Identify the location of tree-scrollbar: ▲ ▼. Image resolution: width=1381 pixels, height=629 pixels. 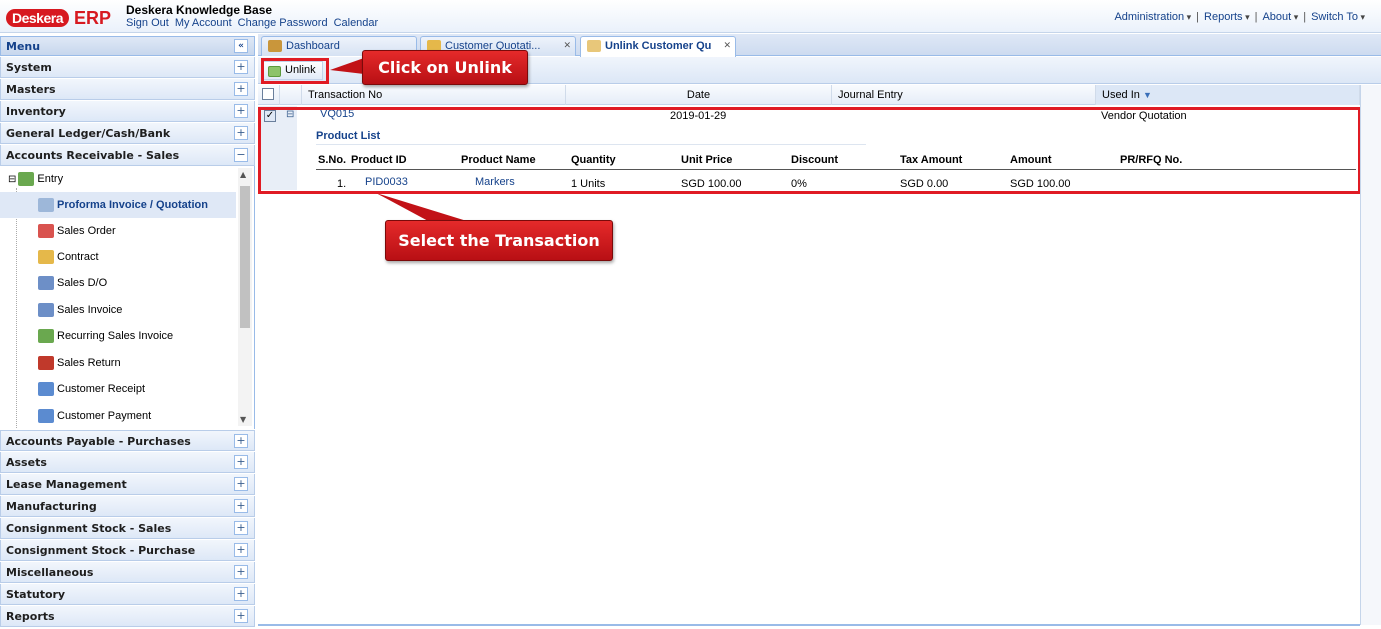
(245, 297).